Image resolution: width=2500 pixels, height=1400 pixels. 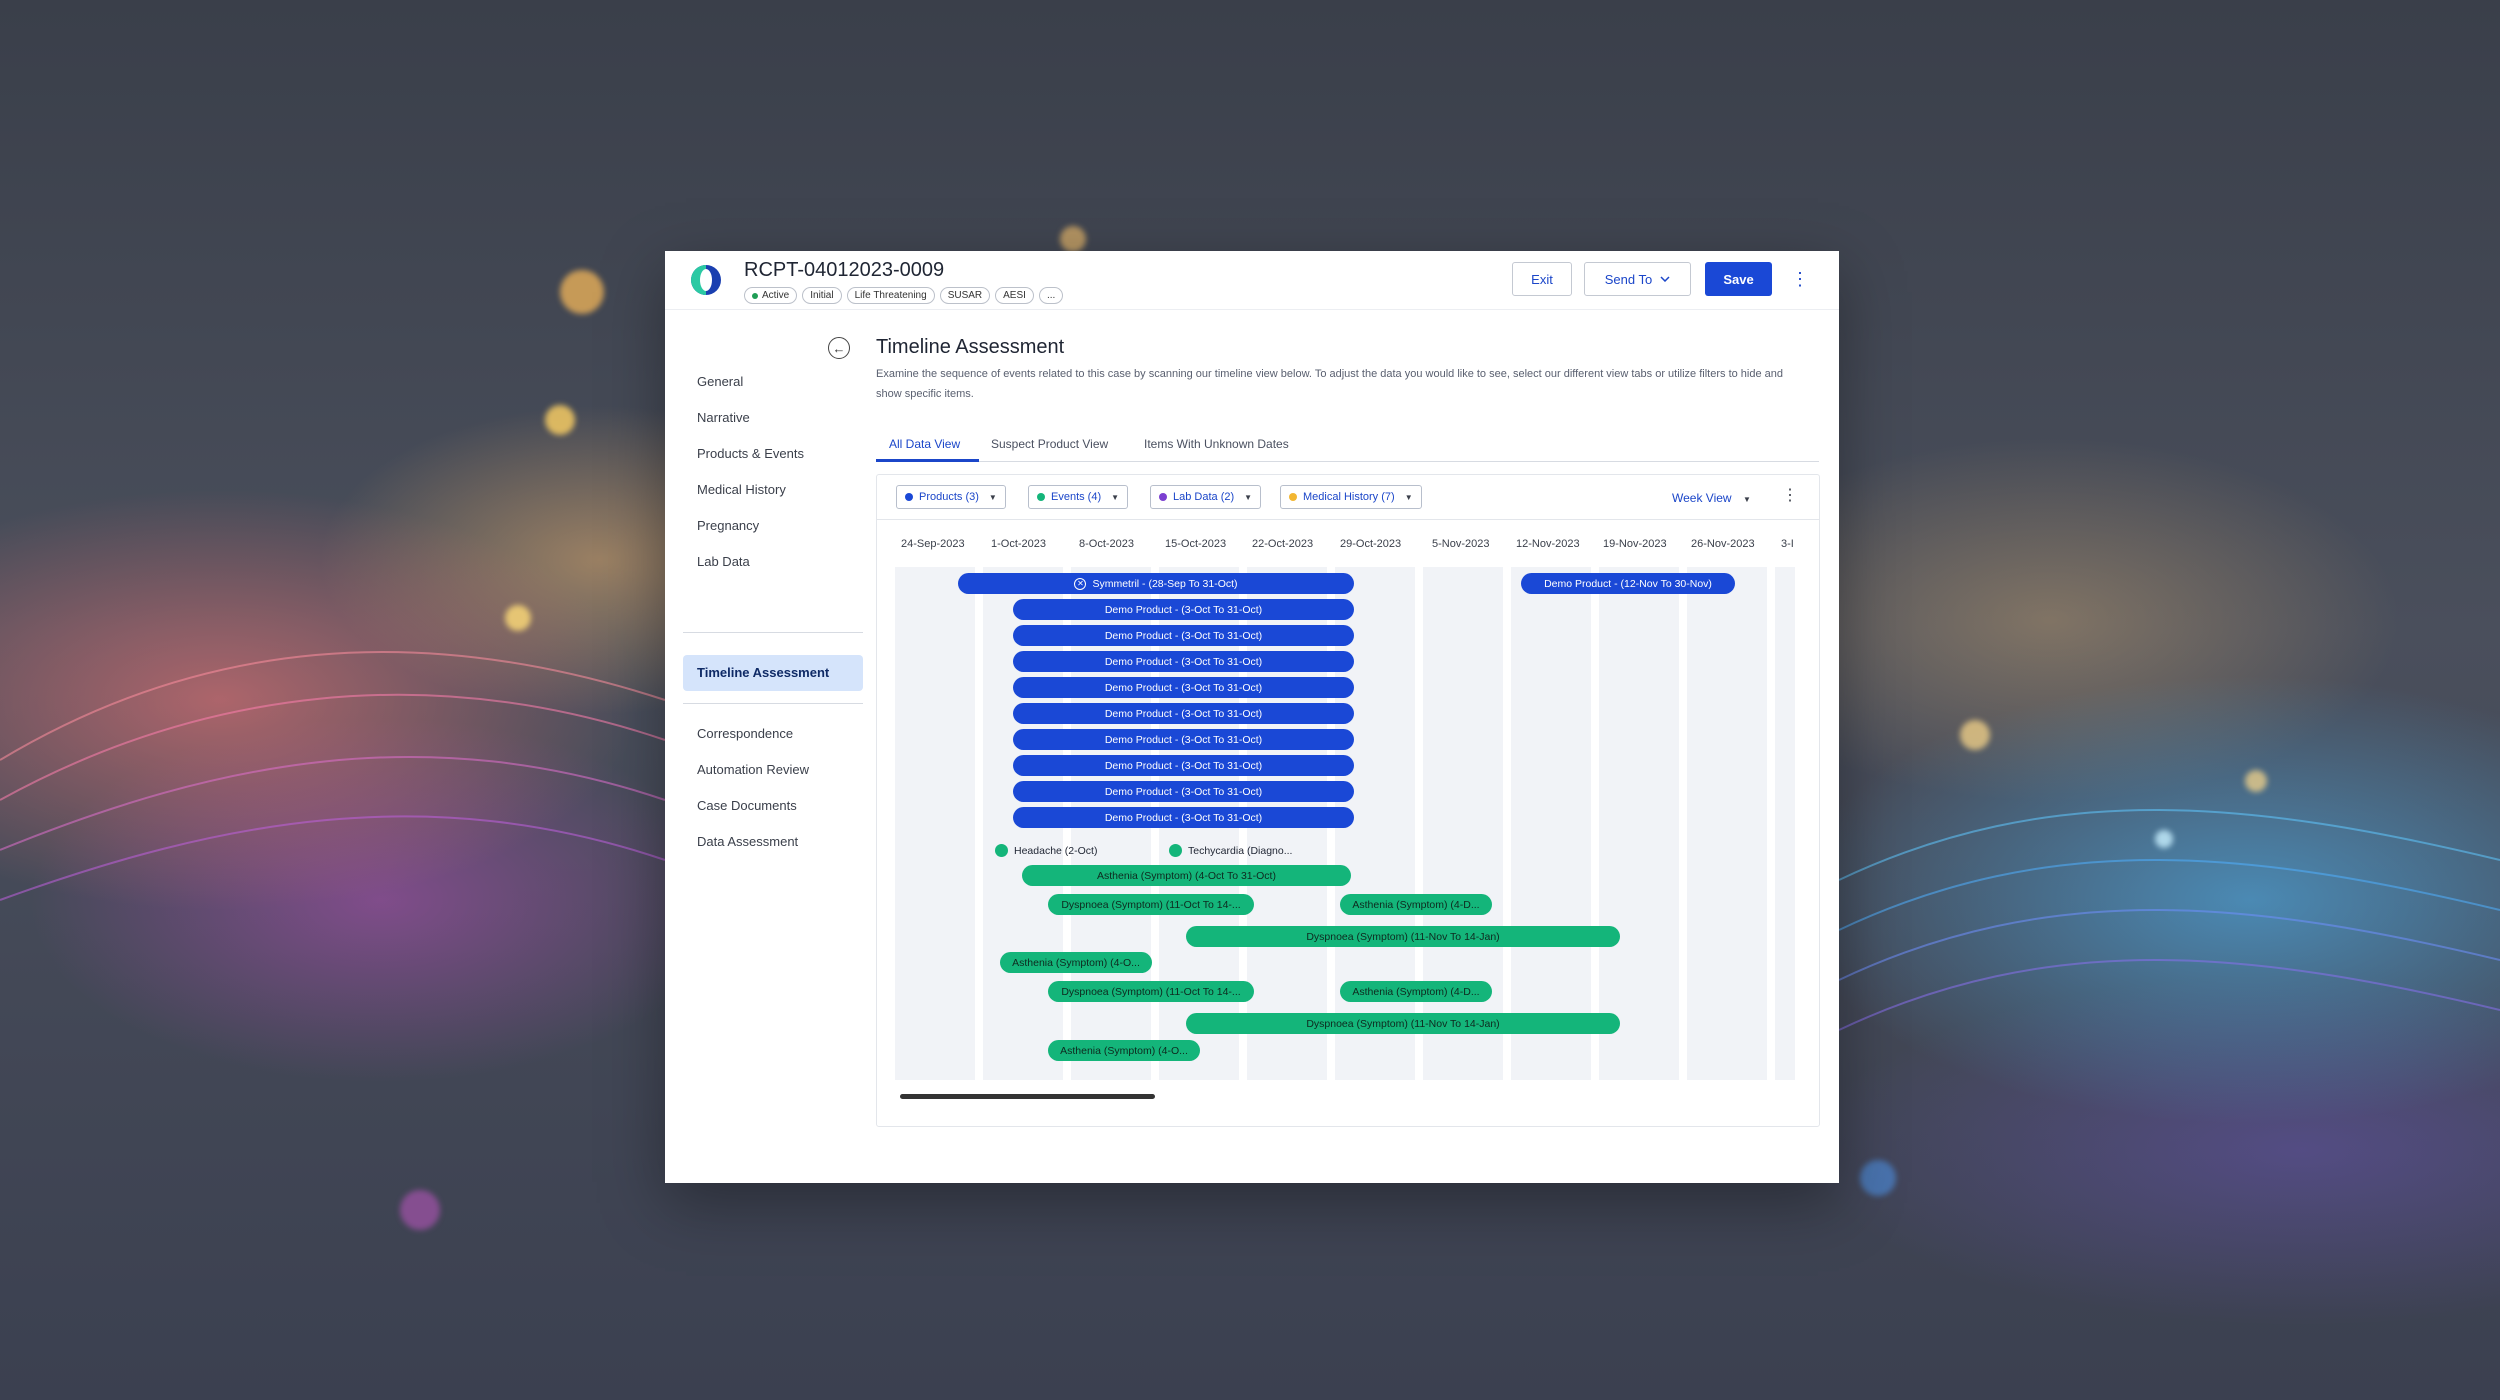 I want to click on status-dot-icon, so click(x=755, y=295).